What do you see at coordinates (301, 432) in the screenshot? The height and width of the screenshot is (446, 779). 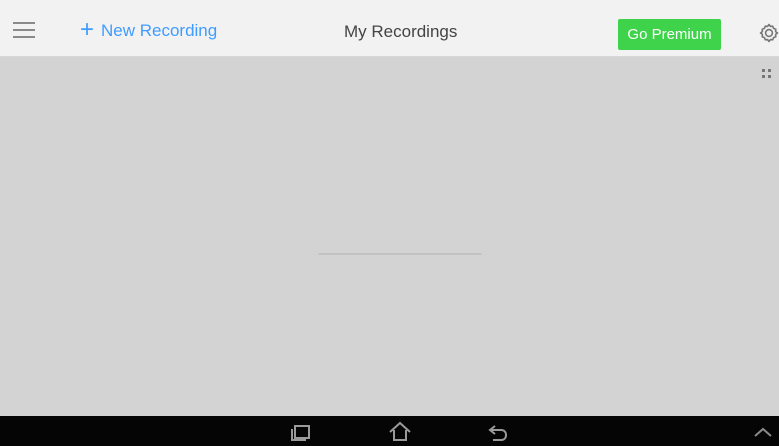 I see `recent-apps-icon` at bounding box center [301, 432].